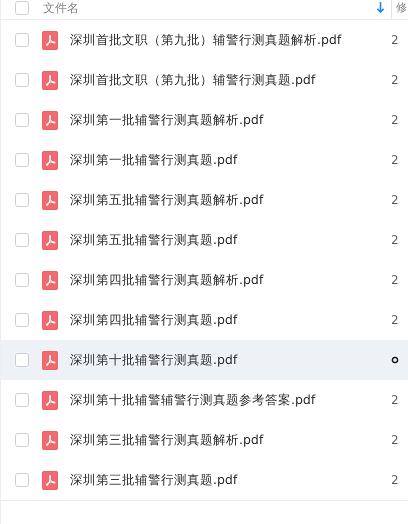 The image size is (408, 524). What do you see at coordinates (228, 480) in the screenshot?
I see `file-name: 深圳第三批辅警行测真题.pdf` at bounding box center [228, 480].